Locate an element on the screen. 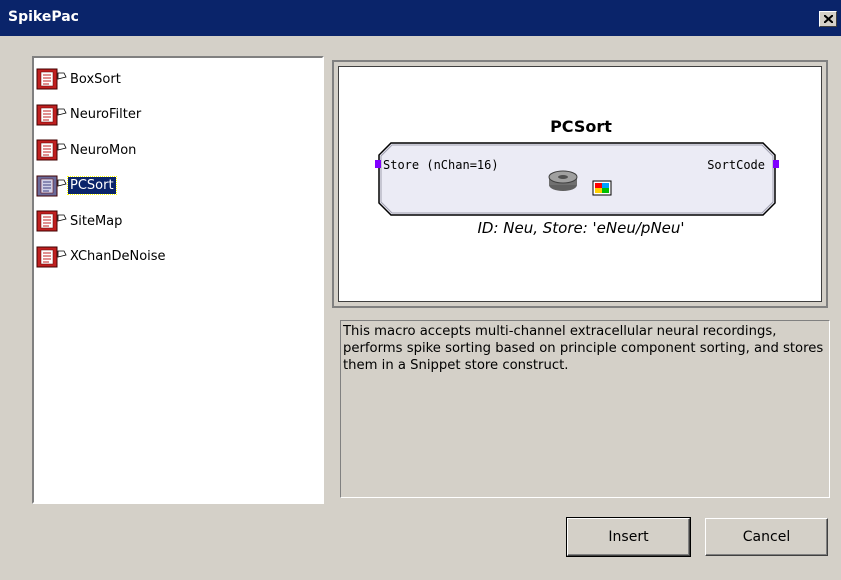 The height and width of the screenshot is (580, 841). list-item-label: BoxSort is located at coordinates (95, 79).